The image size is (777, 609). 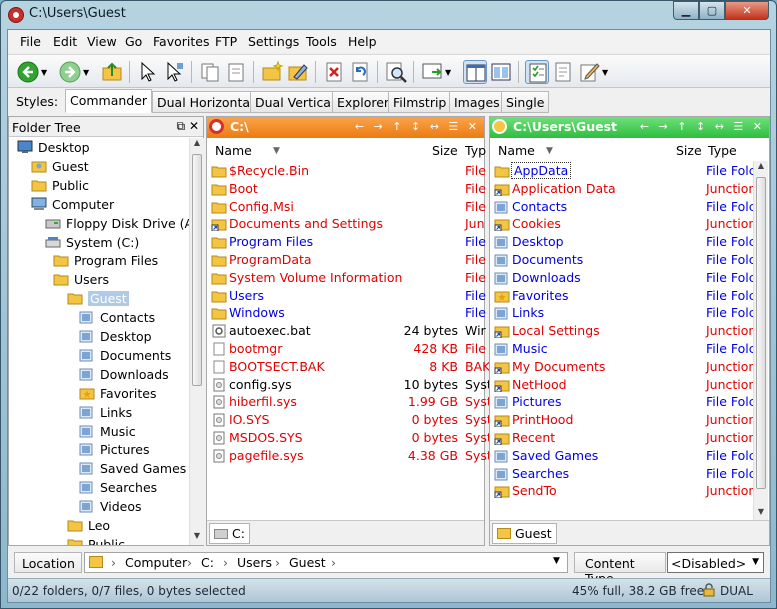 What do you see at coordinates (174, 72) in the screenshot?
I see `select-files-button` at bounding box center [174, 72].